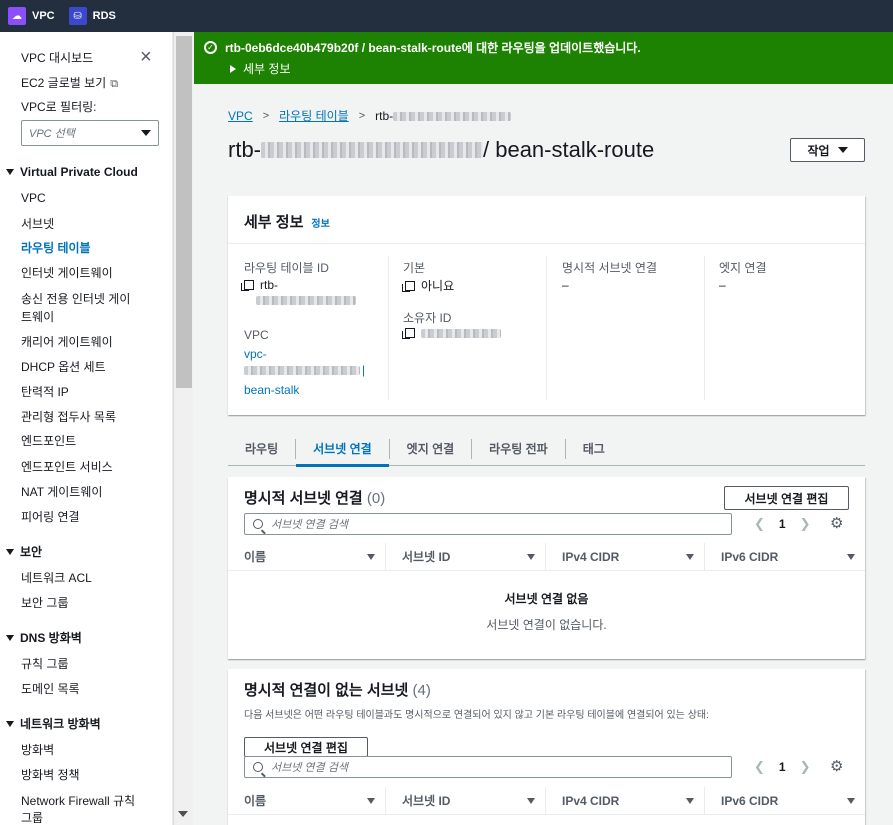 This screenshot has height=825, width=893. I want to click on sidebar-item-vpc-dashboard: VPC 대시보드, so click(57, 57).